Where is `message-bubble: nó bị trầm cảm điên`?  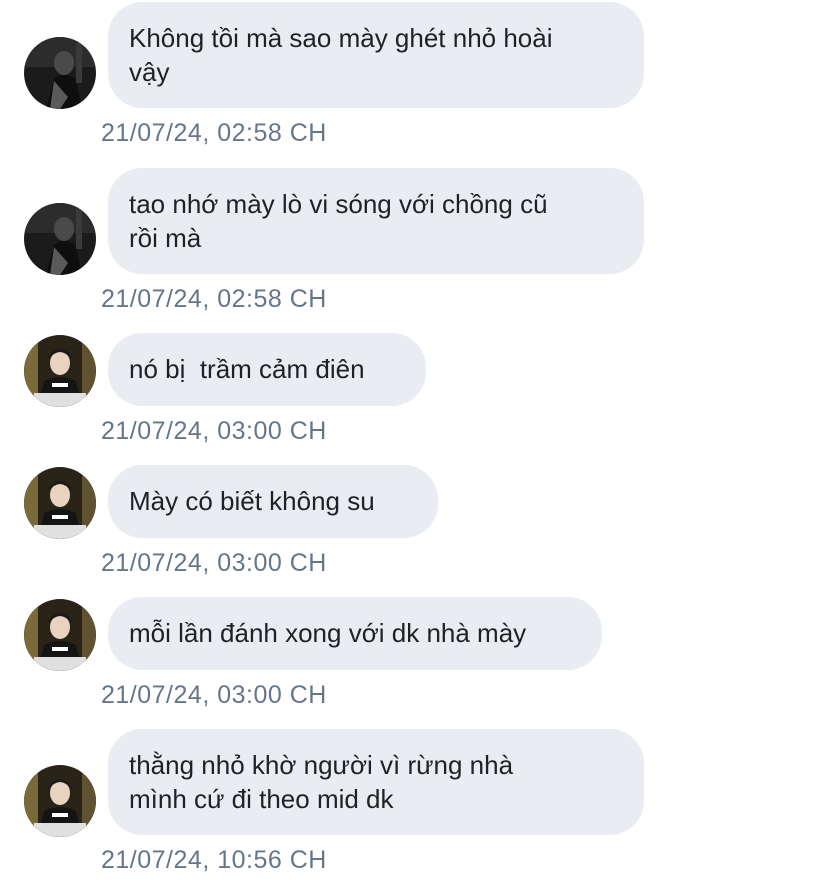
message-bubble: nó bị trầm cảm điên is located at coordinates (267, 369).